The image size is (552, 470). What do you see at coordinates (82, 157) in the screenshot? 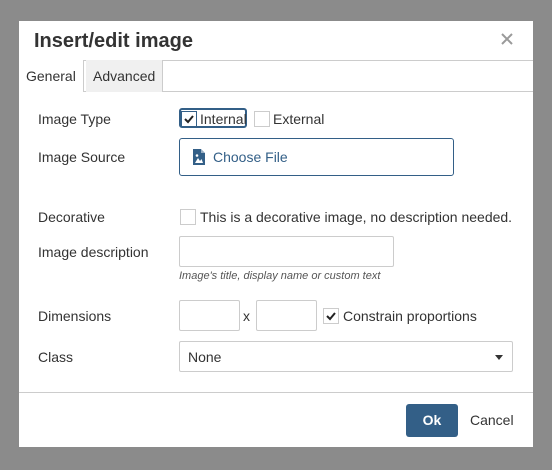
I see `image-source-label: Image Source` at bounding box center [82, 157].